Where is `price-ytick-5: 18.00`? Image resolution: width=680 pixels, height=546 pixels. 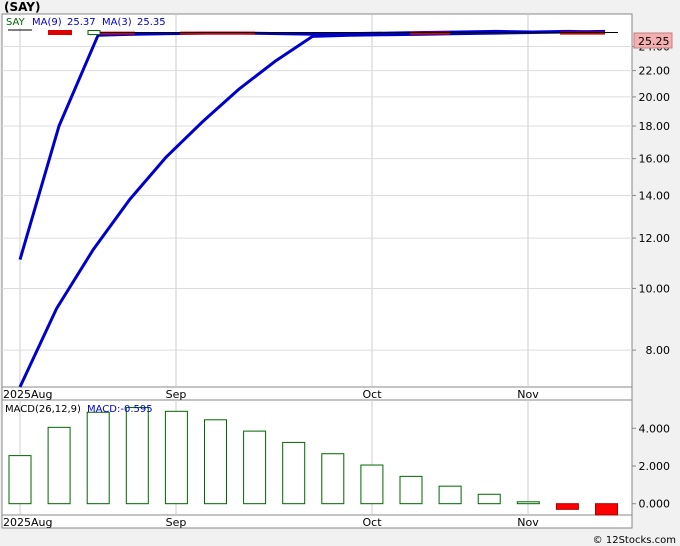 price-ytick-5: 18.00 is located at coordinates (655, 126).